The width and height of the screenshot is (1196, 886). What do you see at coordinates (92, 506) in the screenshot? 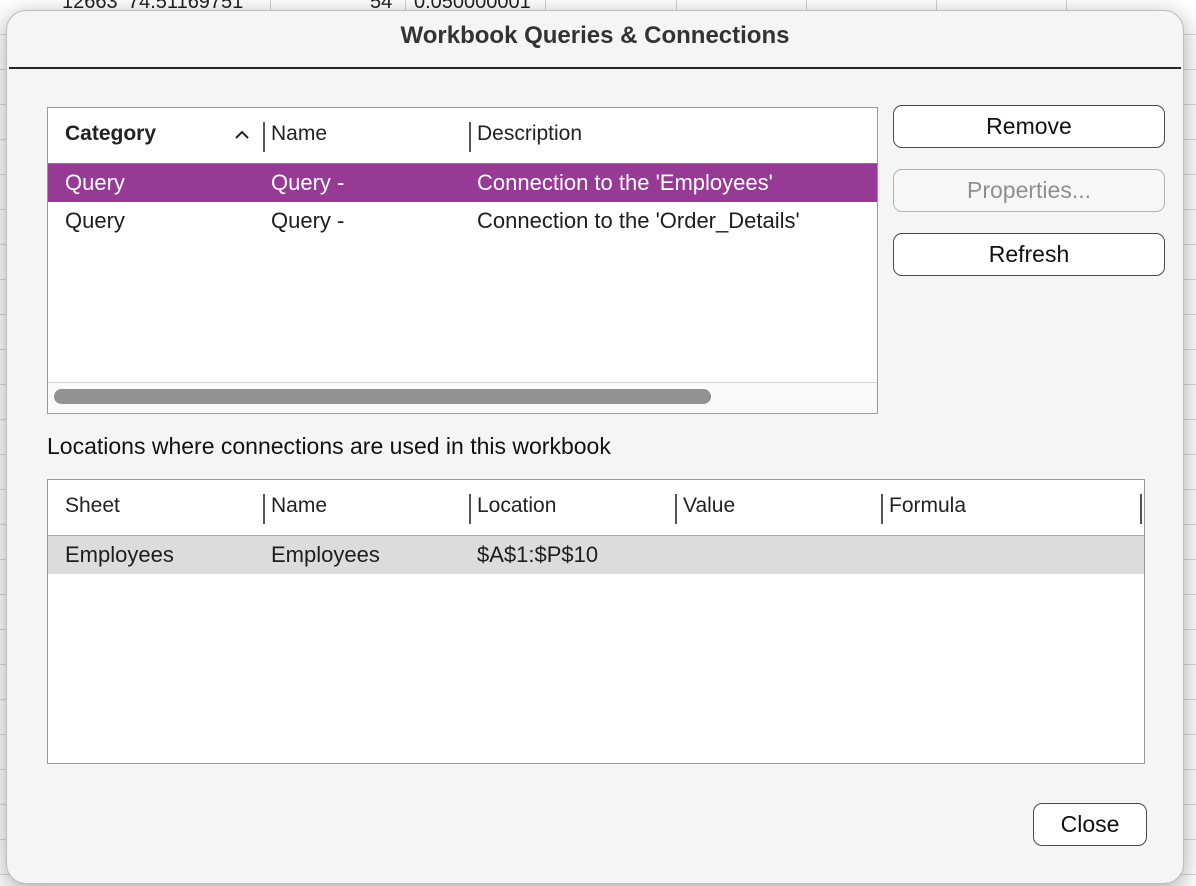
I see `column-header-sheet: Sheet` at bounding box center [92, 506].